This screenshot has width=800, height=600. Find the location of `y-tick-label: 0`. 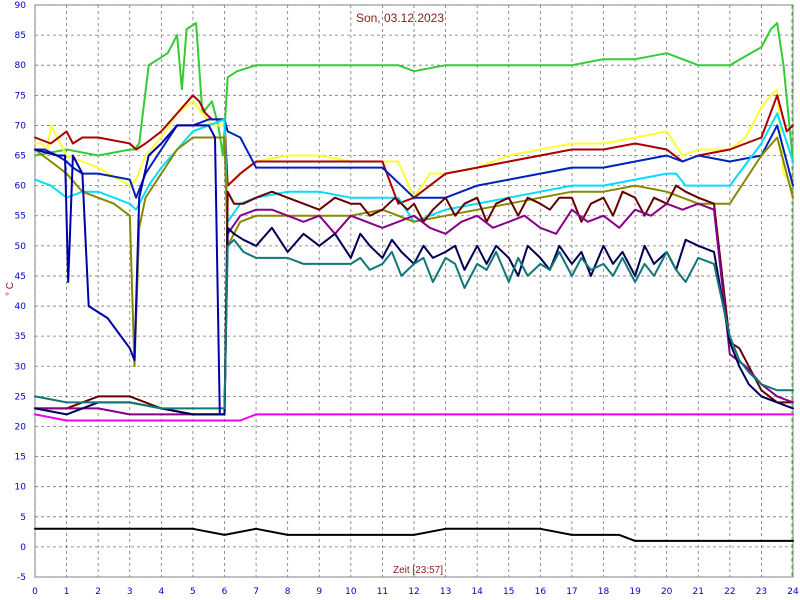

y-tick-label: 0 is located at coordinates (23, 548).